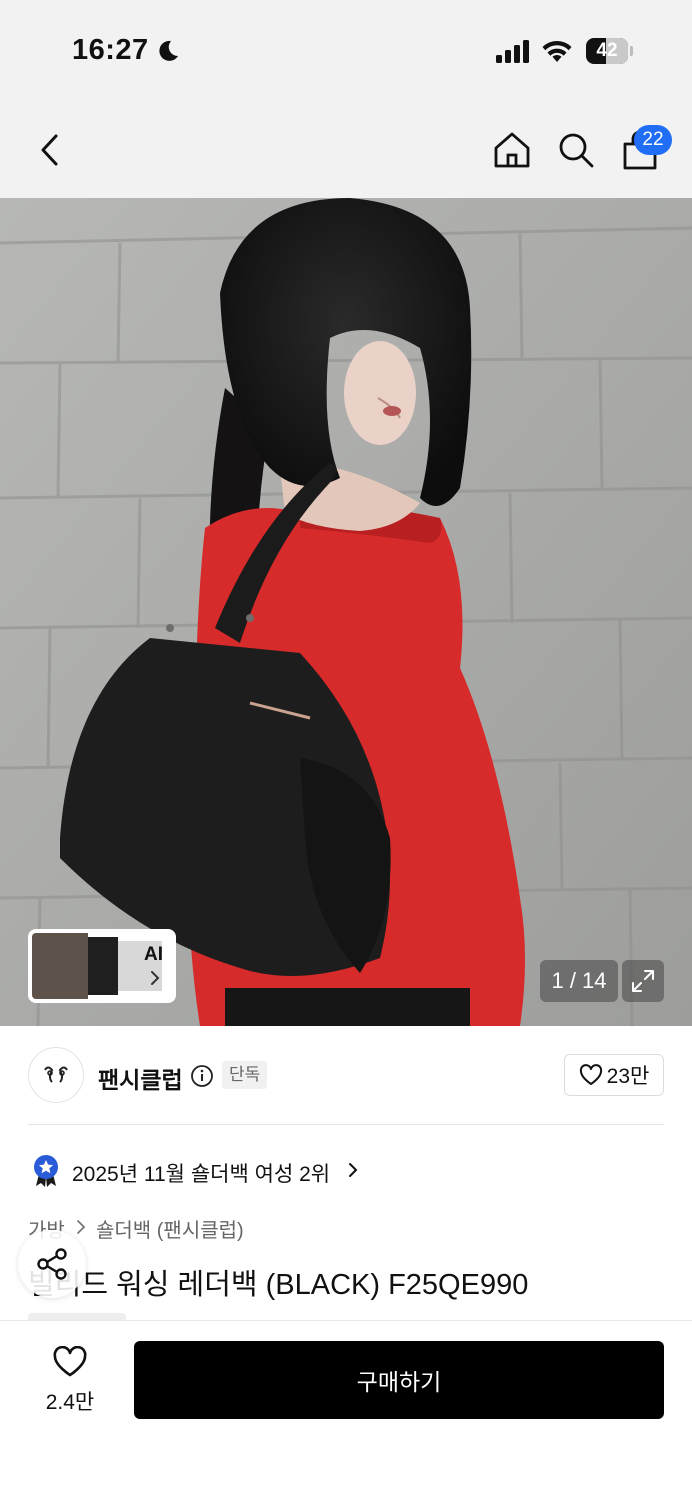  Describe the element at coordinates (514, 54) in the screenshot. I see `signal-icon` at that location.